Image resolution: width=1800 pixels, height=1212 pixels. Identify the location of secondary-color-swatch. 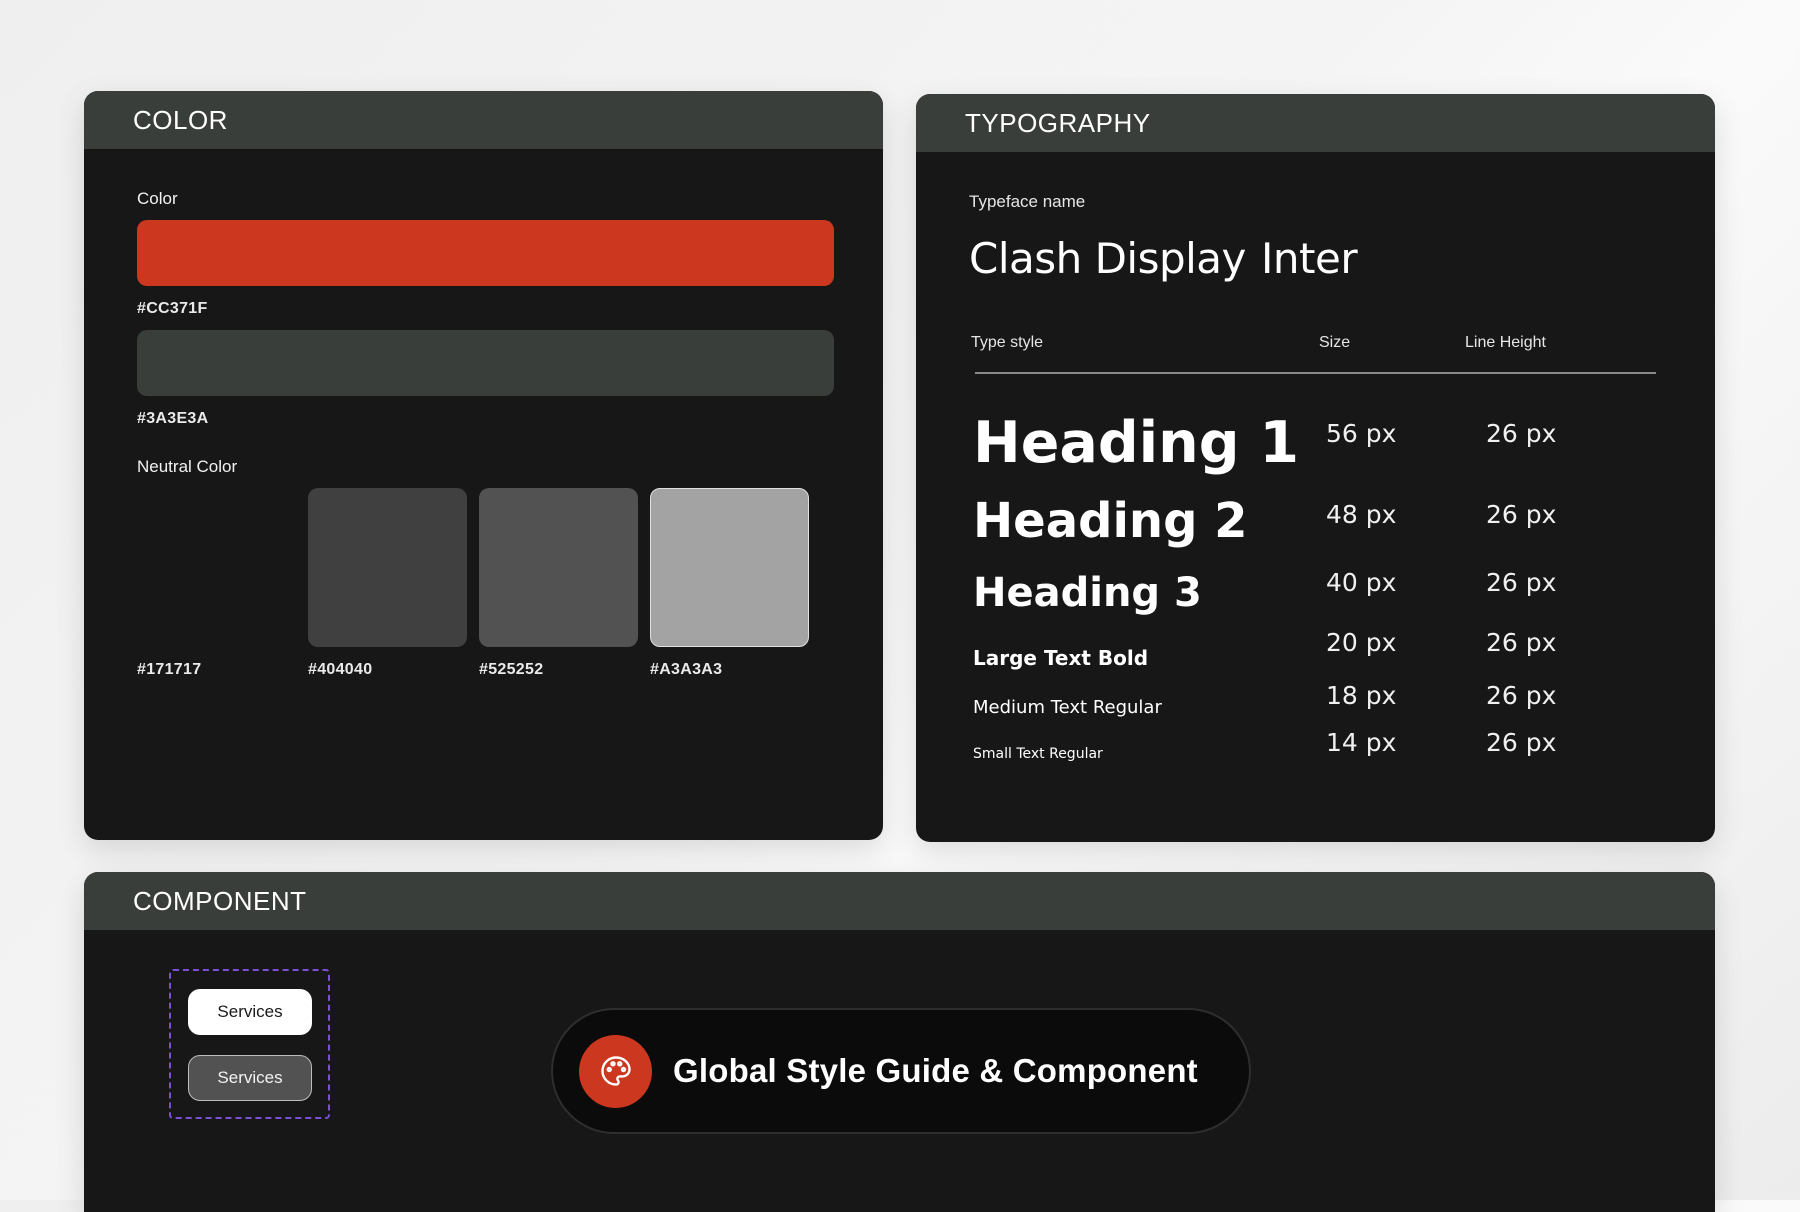
(485, 363).